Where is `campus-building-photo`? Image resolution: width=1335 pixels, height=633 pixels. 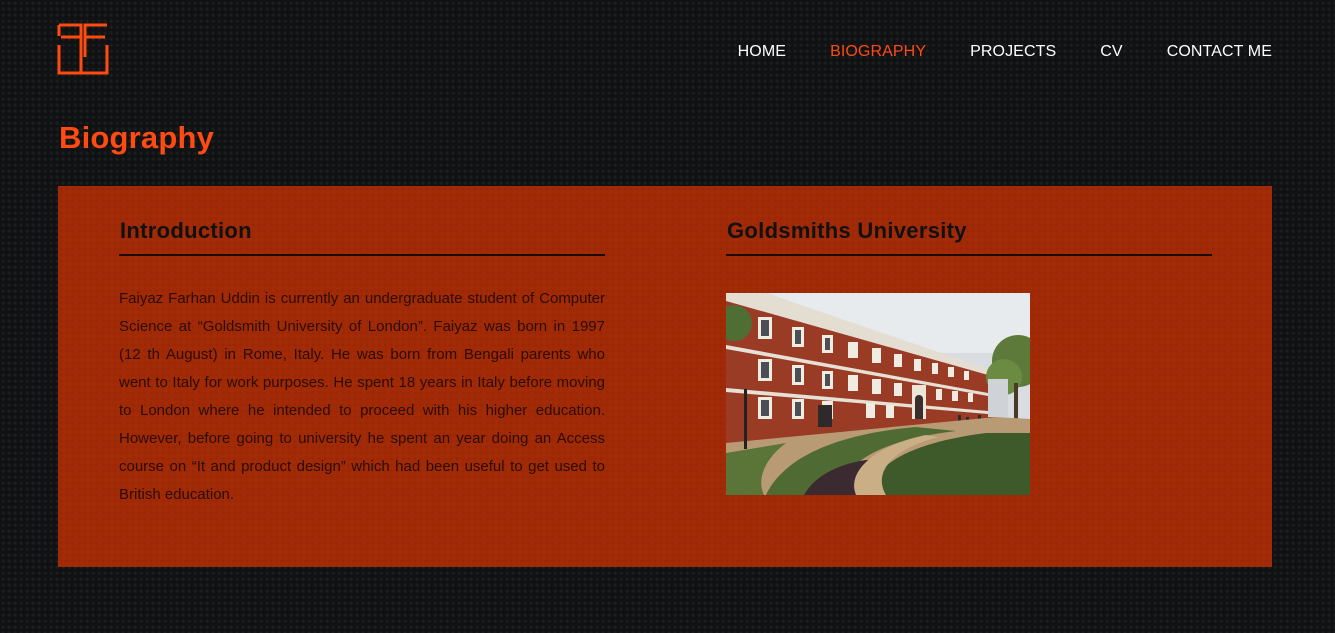
campus-building-photo is located at coordinates (878, 394).